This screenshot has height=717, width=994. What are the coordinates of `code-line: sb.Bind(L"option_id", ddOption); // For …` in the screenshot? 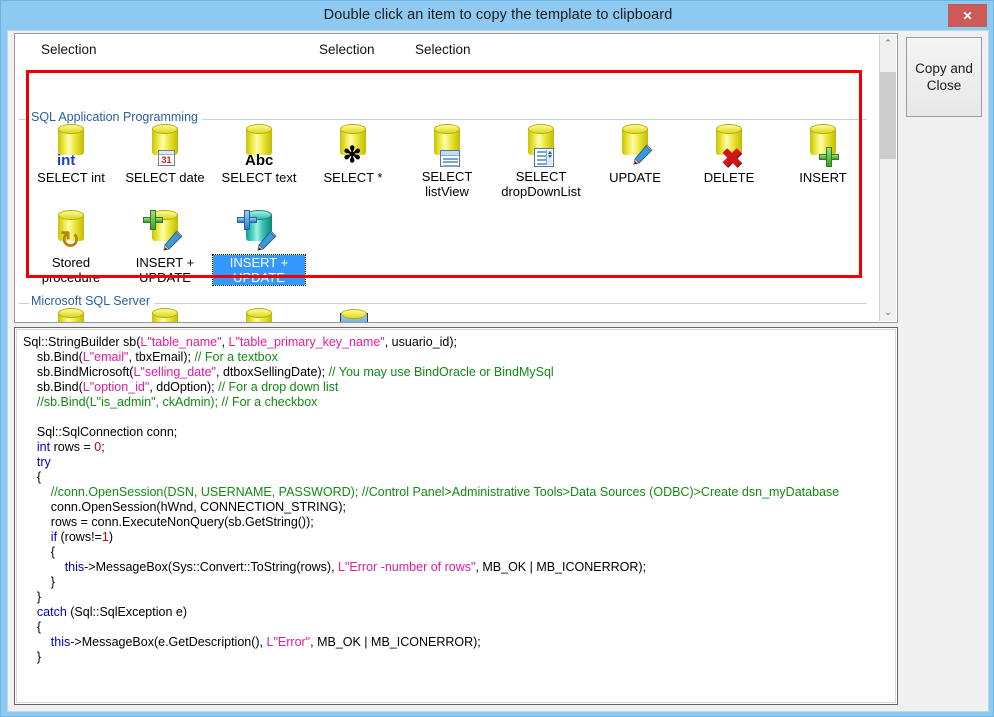 It's located at (181, 387).